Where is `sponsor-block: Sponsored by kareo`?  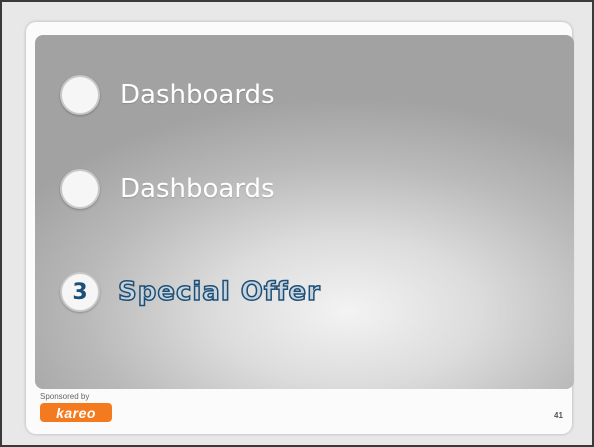
sponsor-block: Sponsored by kareo is located at coordinates (90, 410).